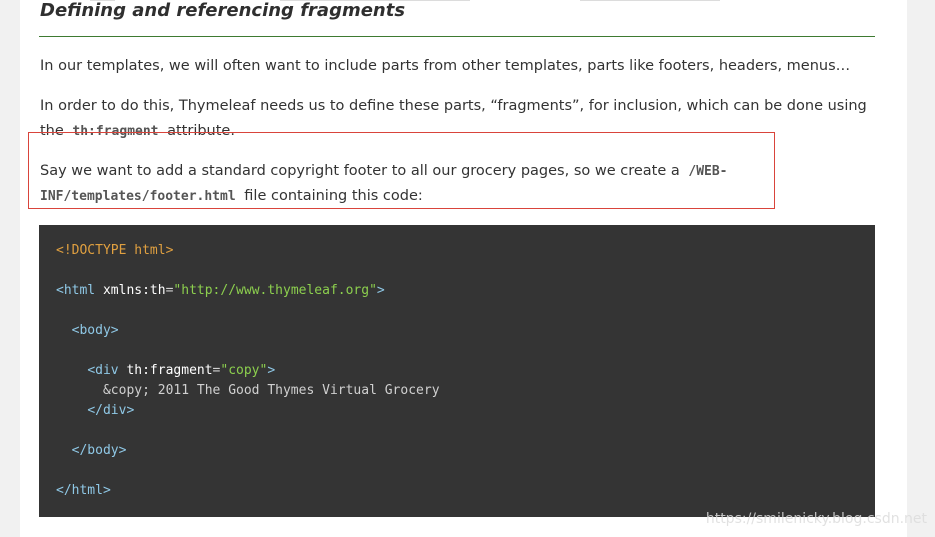  Describe the element at coordinates (95, 330) in the screenshot. I see `code-body-open: <body>` at that location.